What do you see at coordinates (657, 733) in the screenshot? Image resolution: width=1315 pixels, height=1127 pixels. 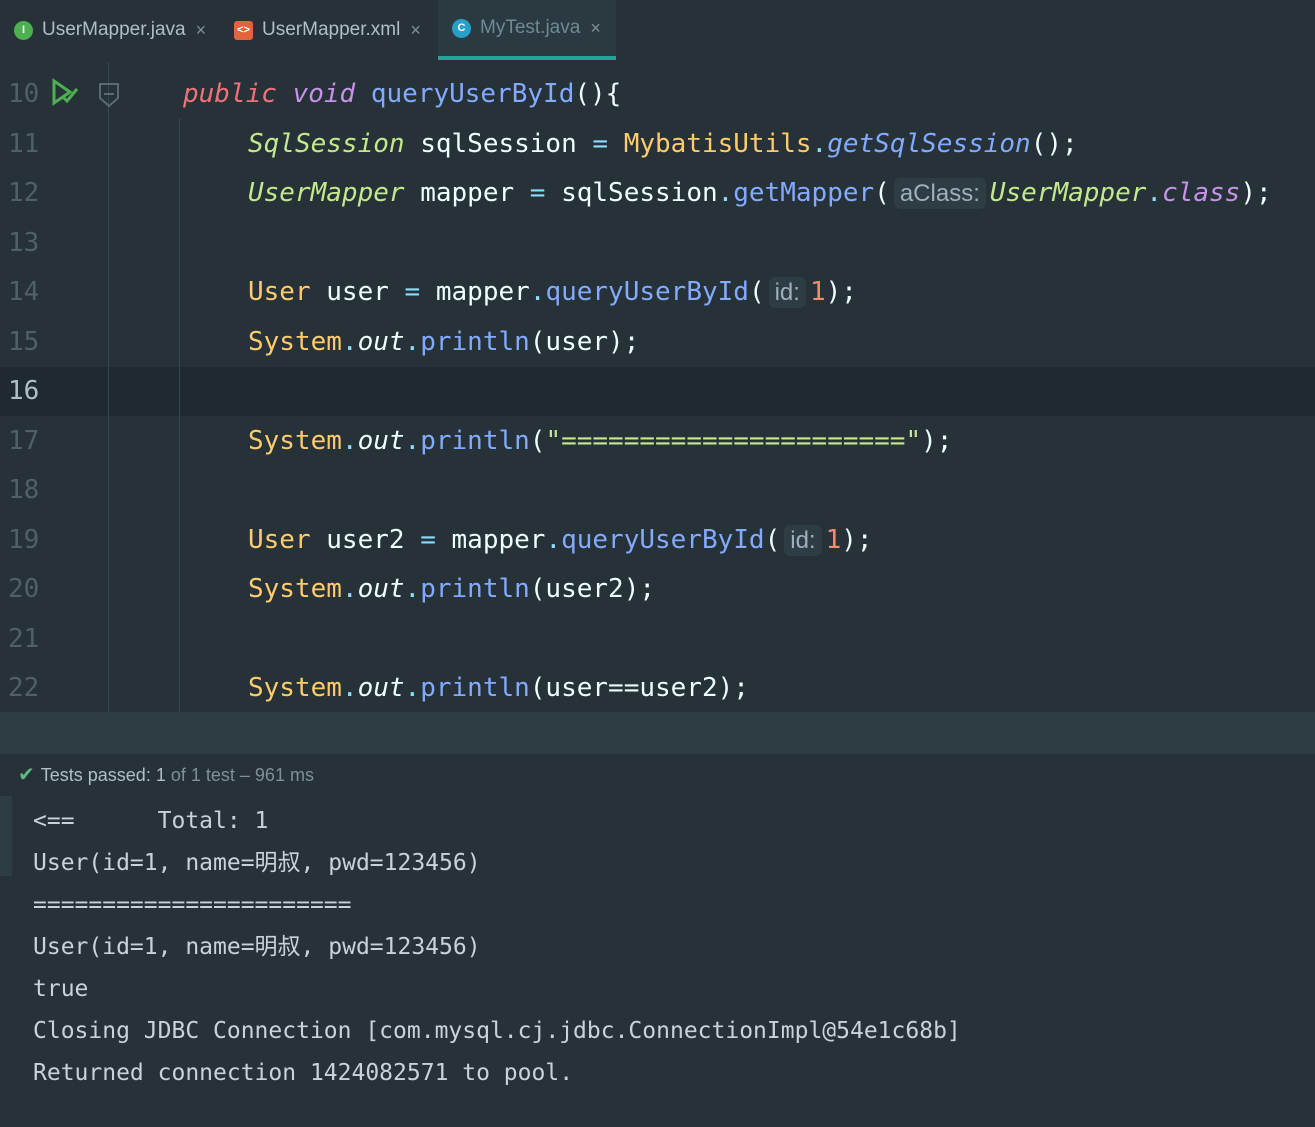 I see `panel-splitter` at bounding box center [657, 733].